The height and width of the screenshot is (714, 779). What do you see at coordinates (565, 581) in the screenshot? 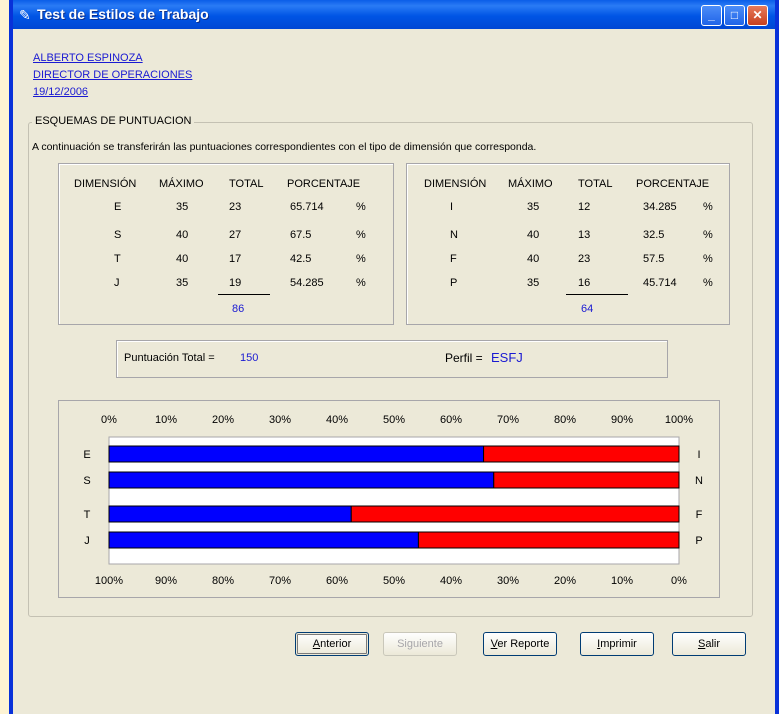
I see `bottom-tick-label: 20%` at bounding box center [565, 581].